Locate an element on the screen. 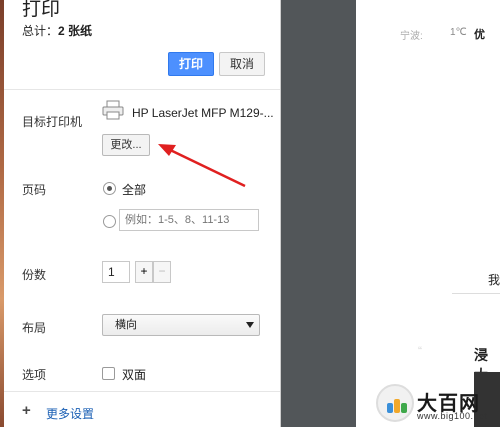  quote-icon: “ is located at coordinates (420, 351).